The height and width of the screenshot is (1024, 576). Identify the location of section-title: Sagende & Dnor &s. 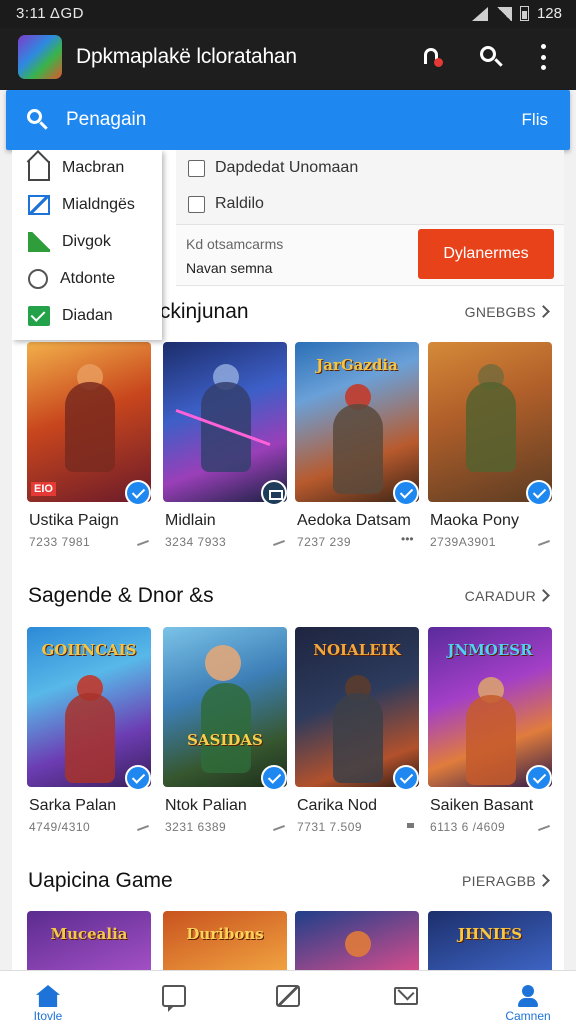
(121, 595).